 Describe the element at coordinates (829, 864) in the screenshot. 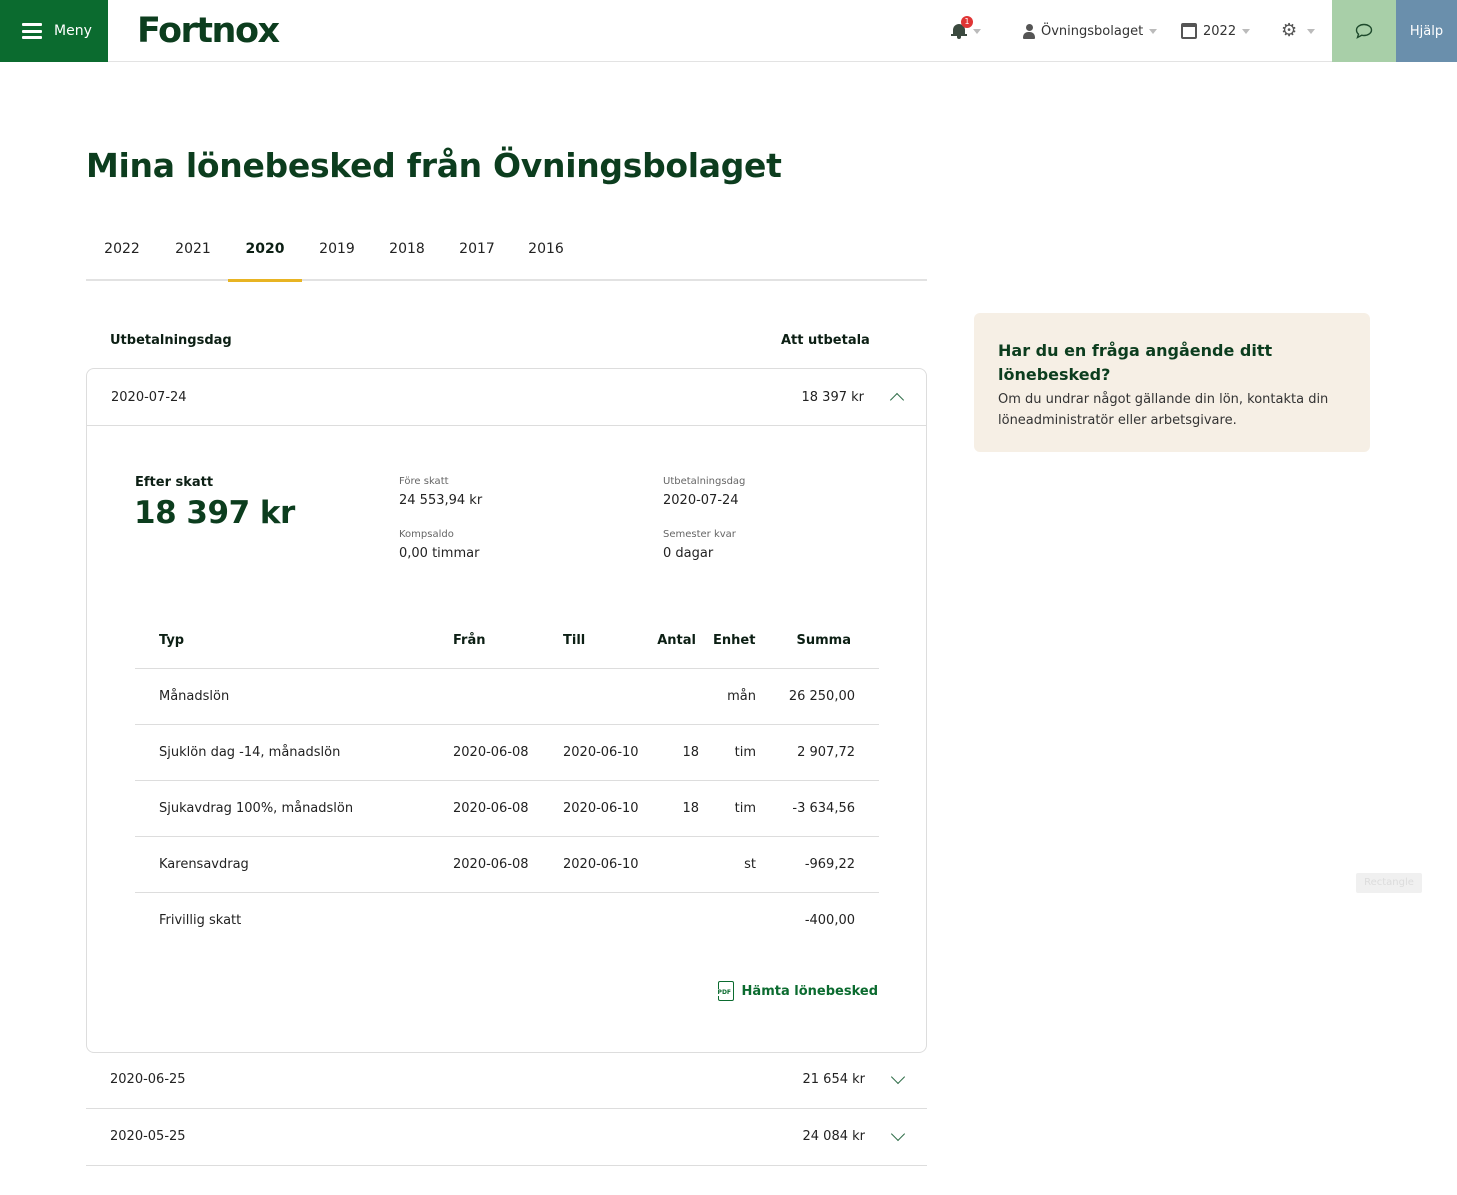

I see `cell-sum: -969,22` at that location.